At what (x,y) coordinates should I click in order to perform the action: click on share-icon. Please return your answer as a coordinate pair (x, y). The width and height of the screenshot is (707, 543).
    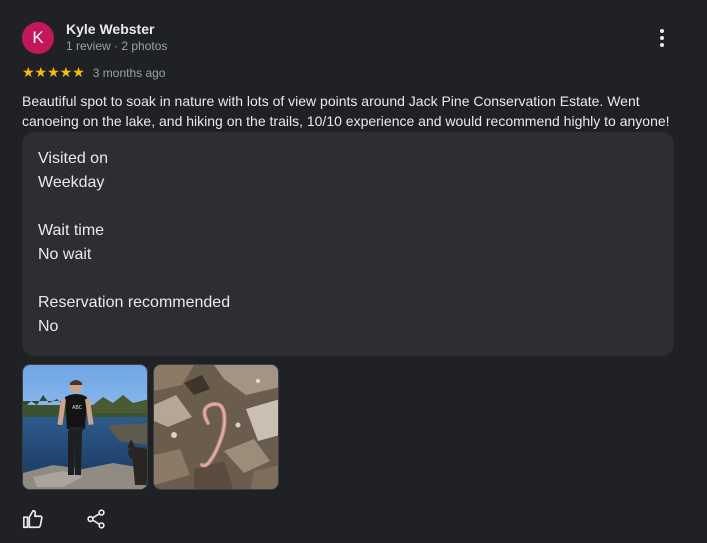
    Looking at the image, I should click on (96, 519).